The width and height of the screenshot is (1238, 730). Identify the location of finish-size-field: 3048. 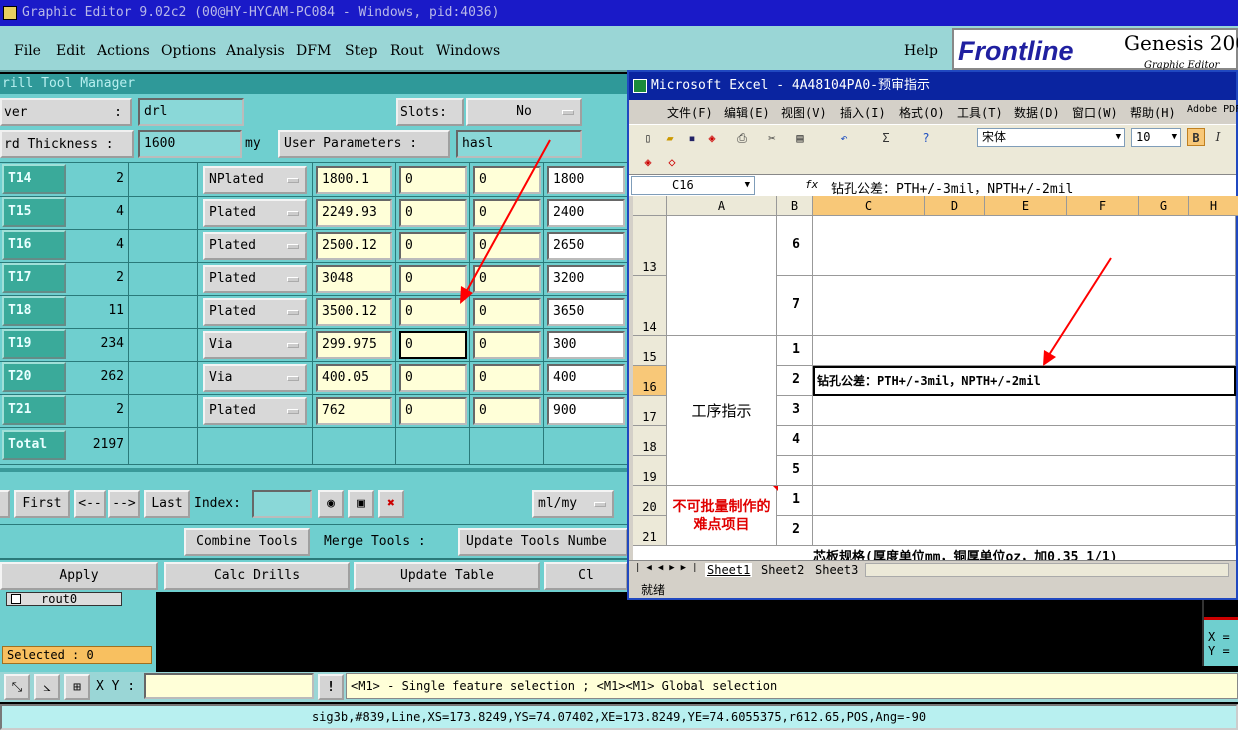
(354, 279).